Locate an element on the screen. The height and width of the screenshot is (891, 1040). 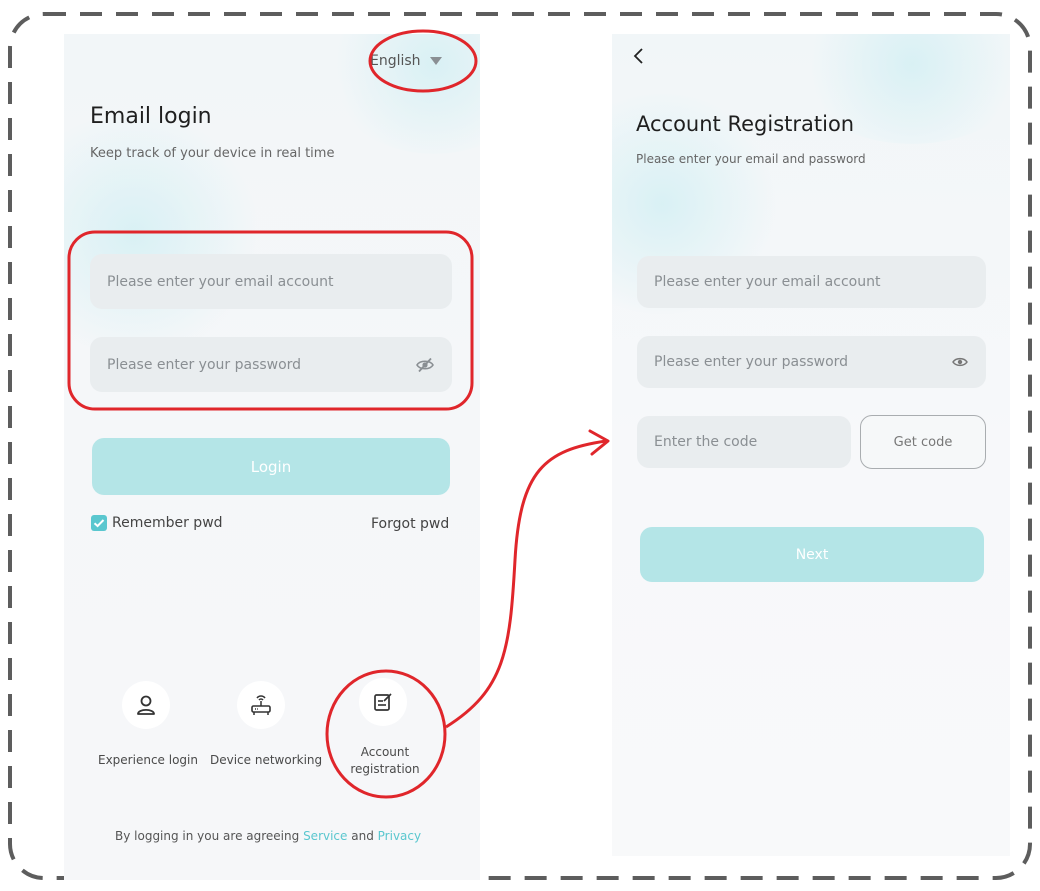
background-glow is located at coordinates (402, 94).